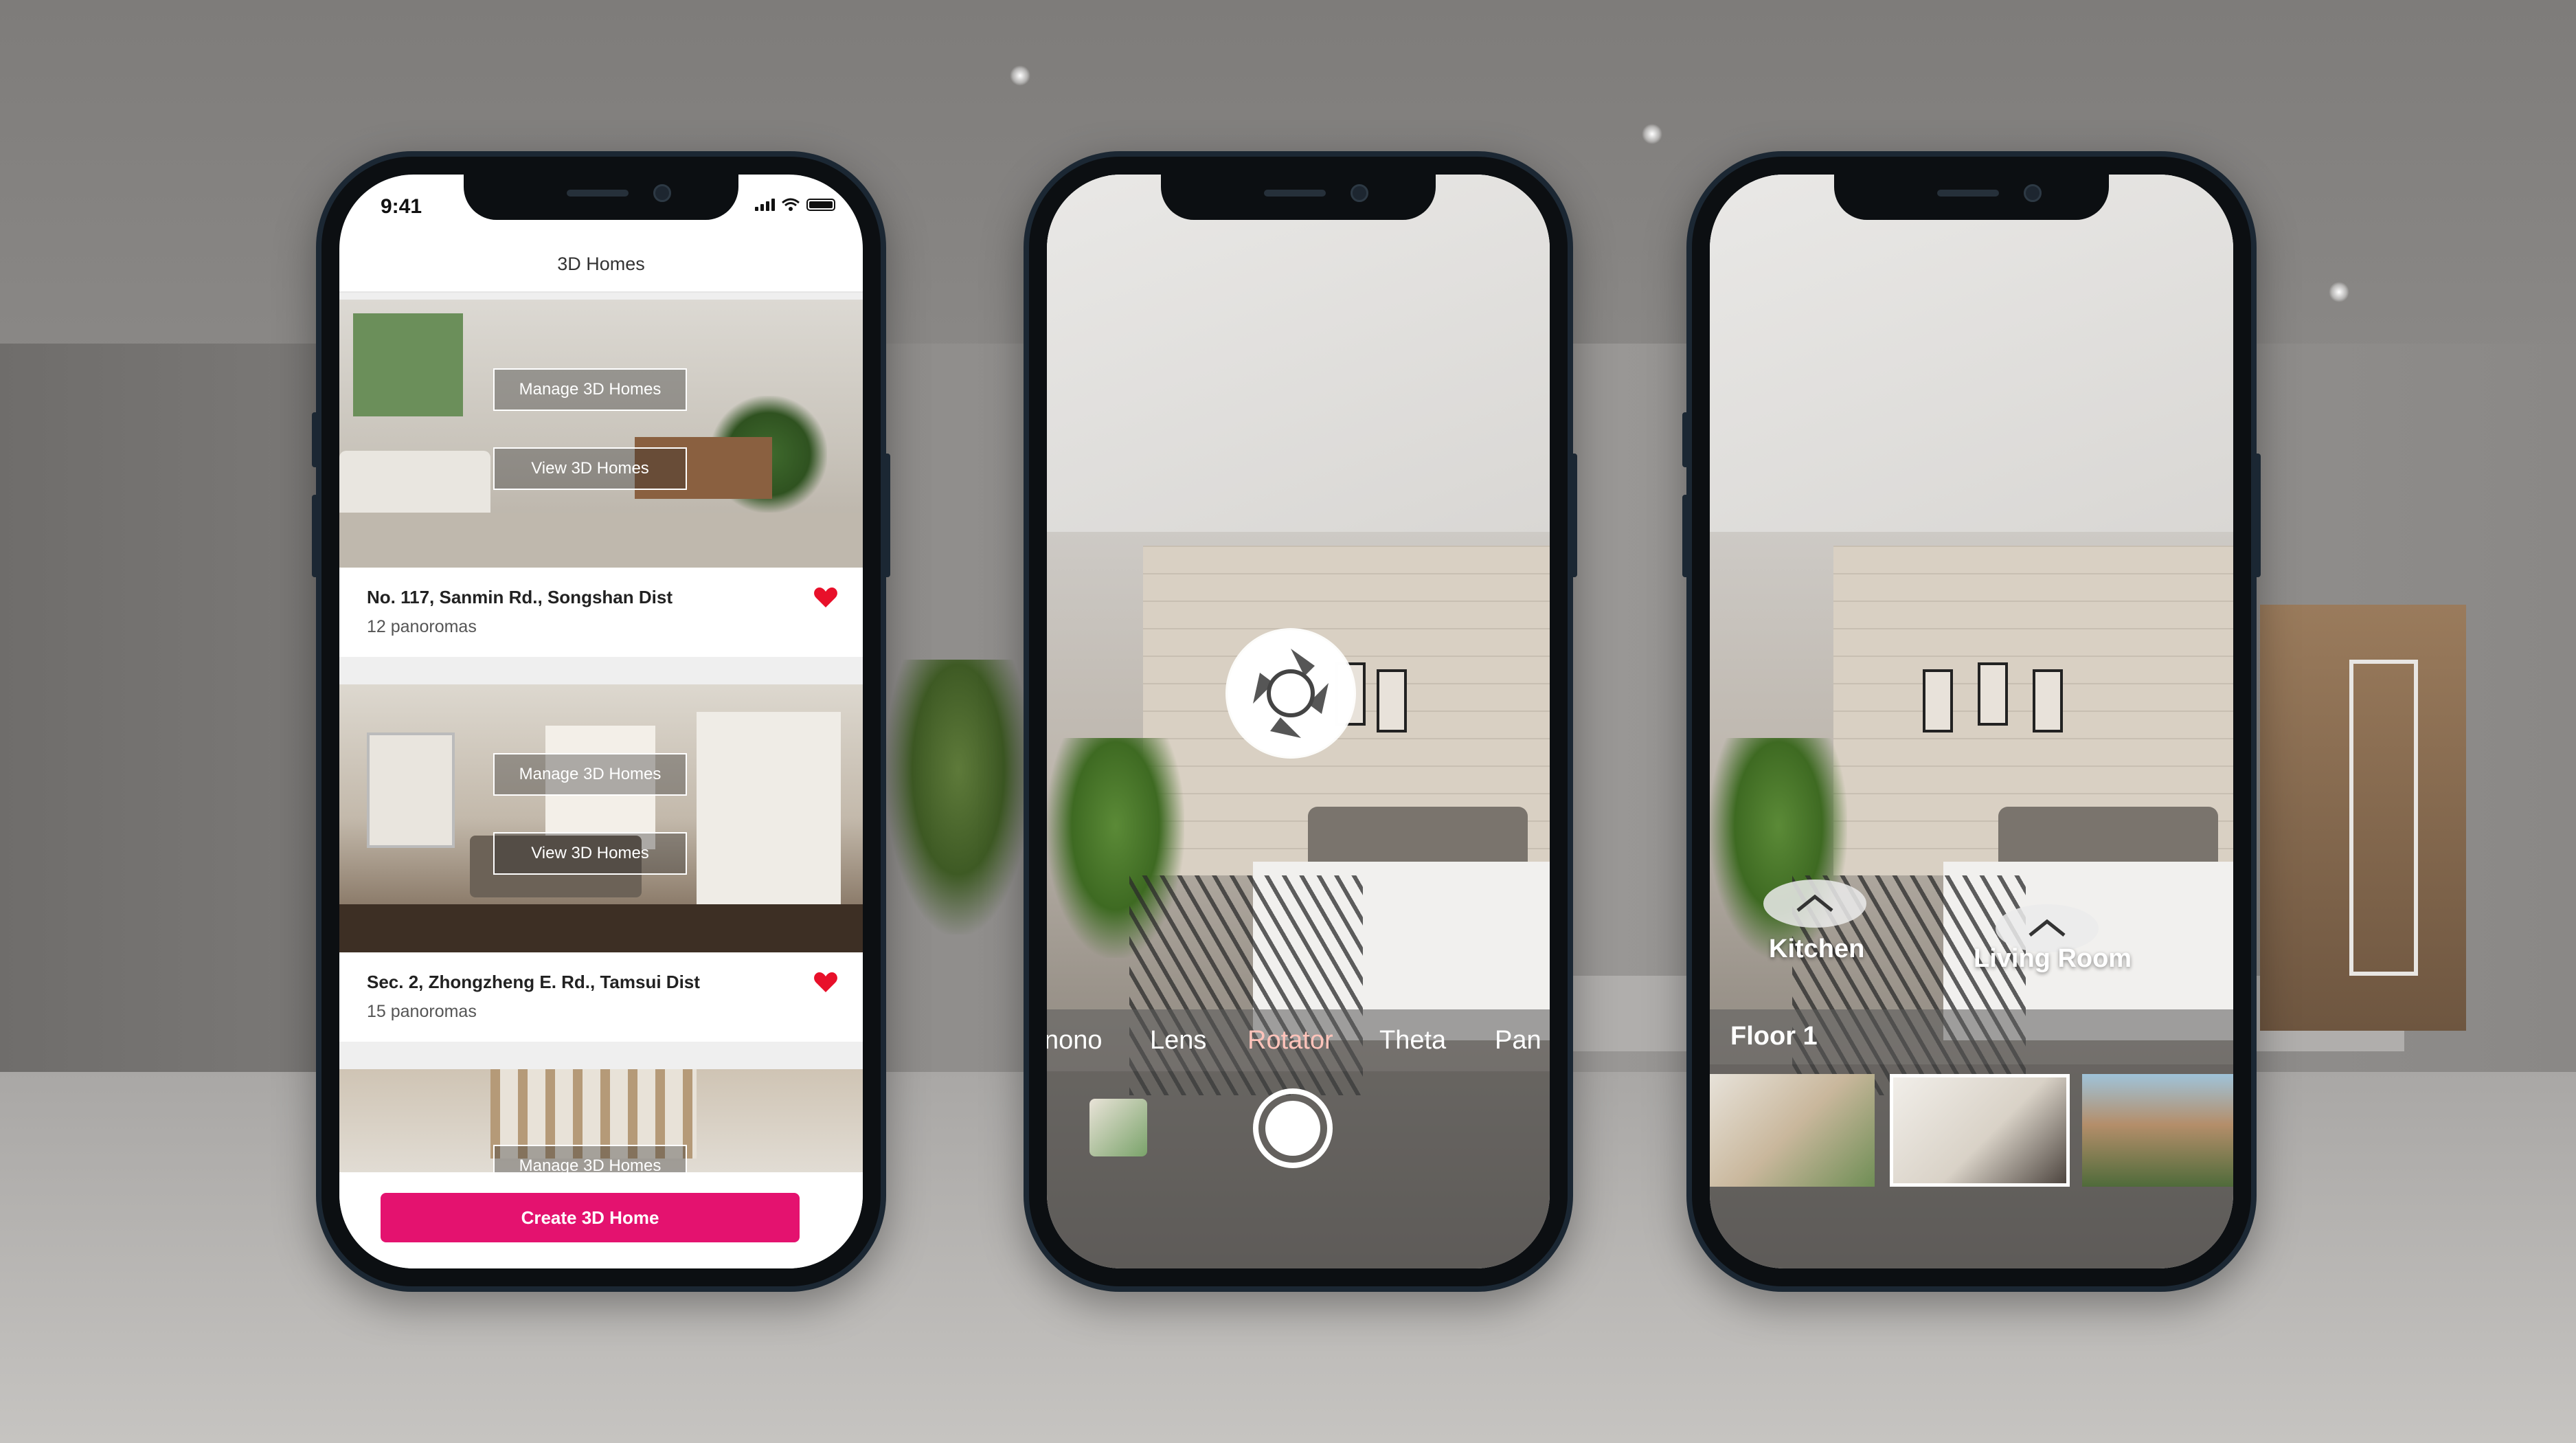 The width and height of the screenshot is (2576, 1443). What do you see at coordinates (958, 798) in the screenshot?
I see `bg-plant` at bounding box center [958, 798].